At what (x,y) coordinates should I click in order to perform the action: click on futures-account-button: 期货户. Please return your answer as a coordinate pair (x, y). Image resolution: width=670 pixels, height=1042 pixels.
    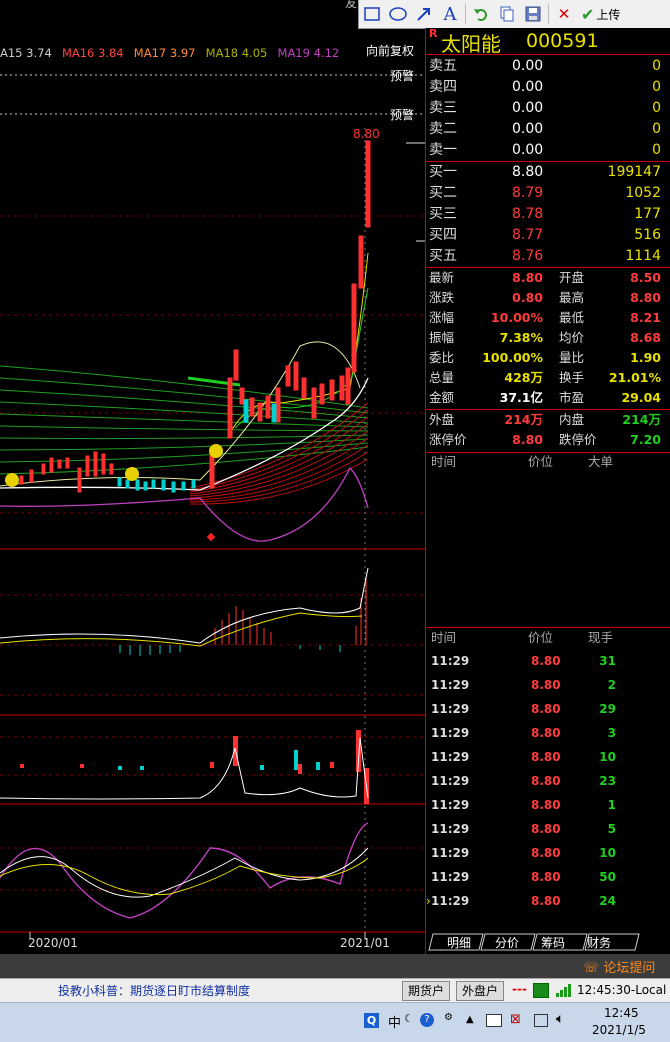
    Looking at the image, I should click on (426, 991).